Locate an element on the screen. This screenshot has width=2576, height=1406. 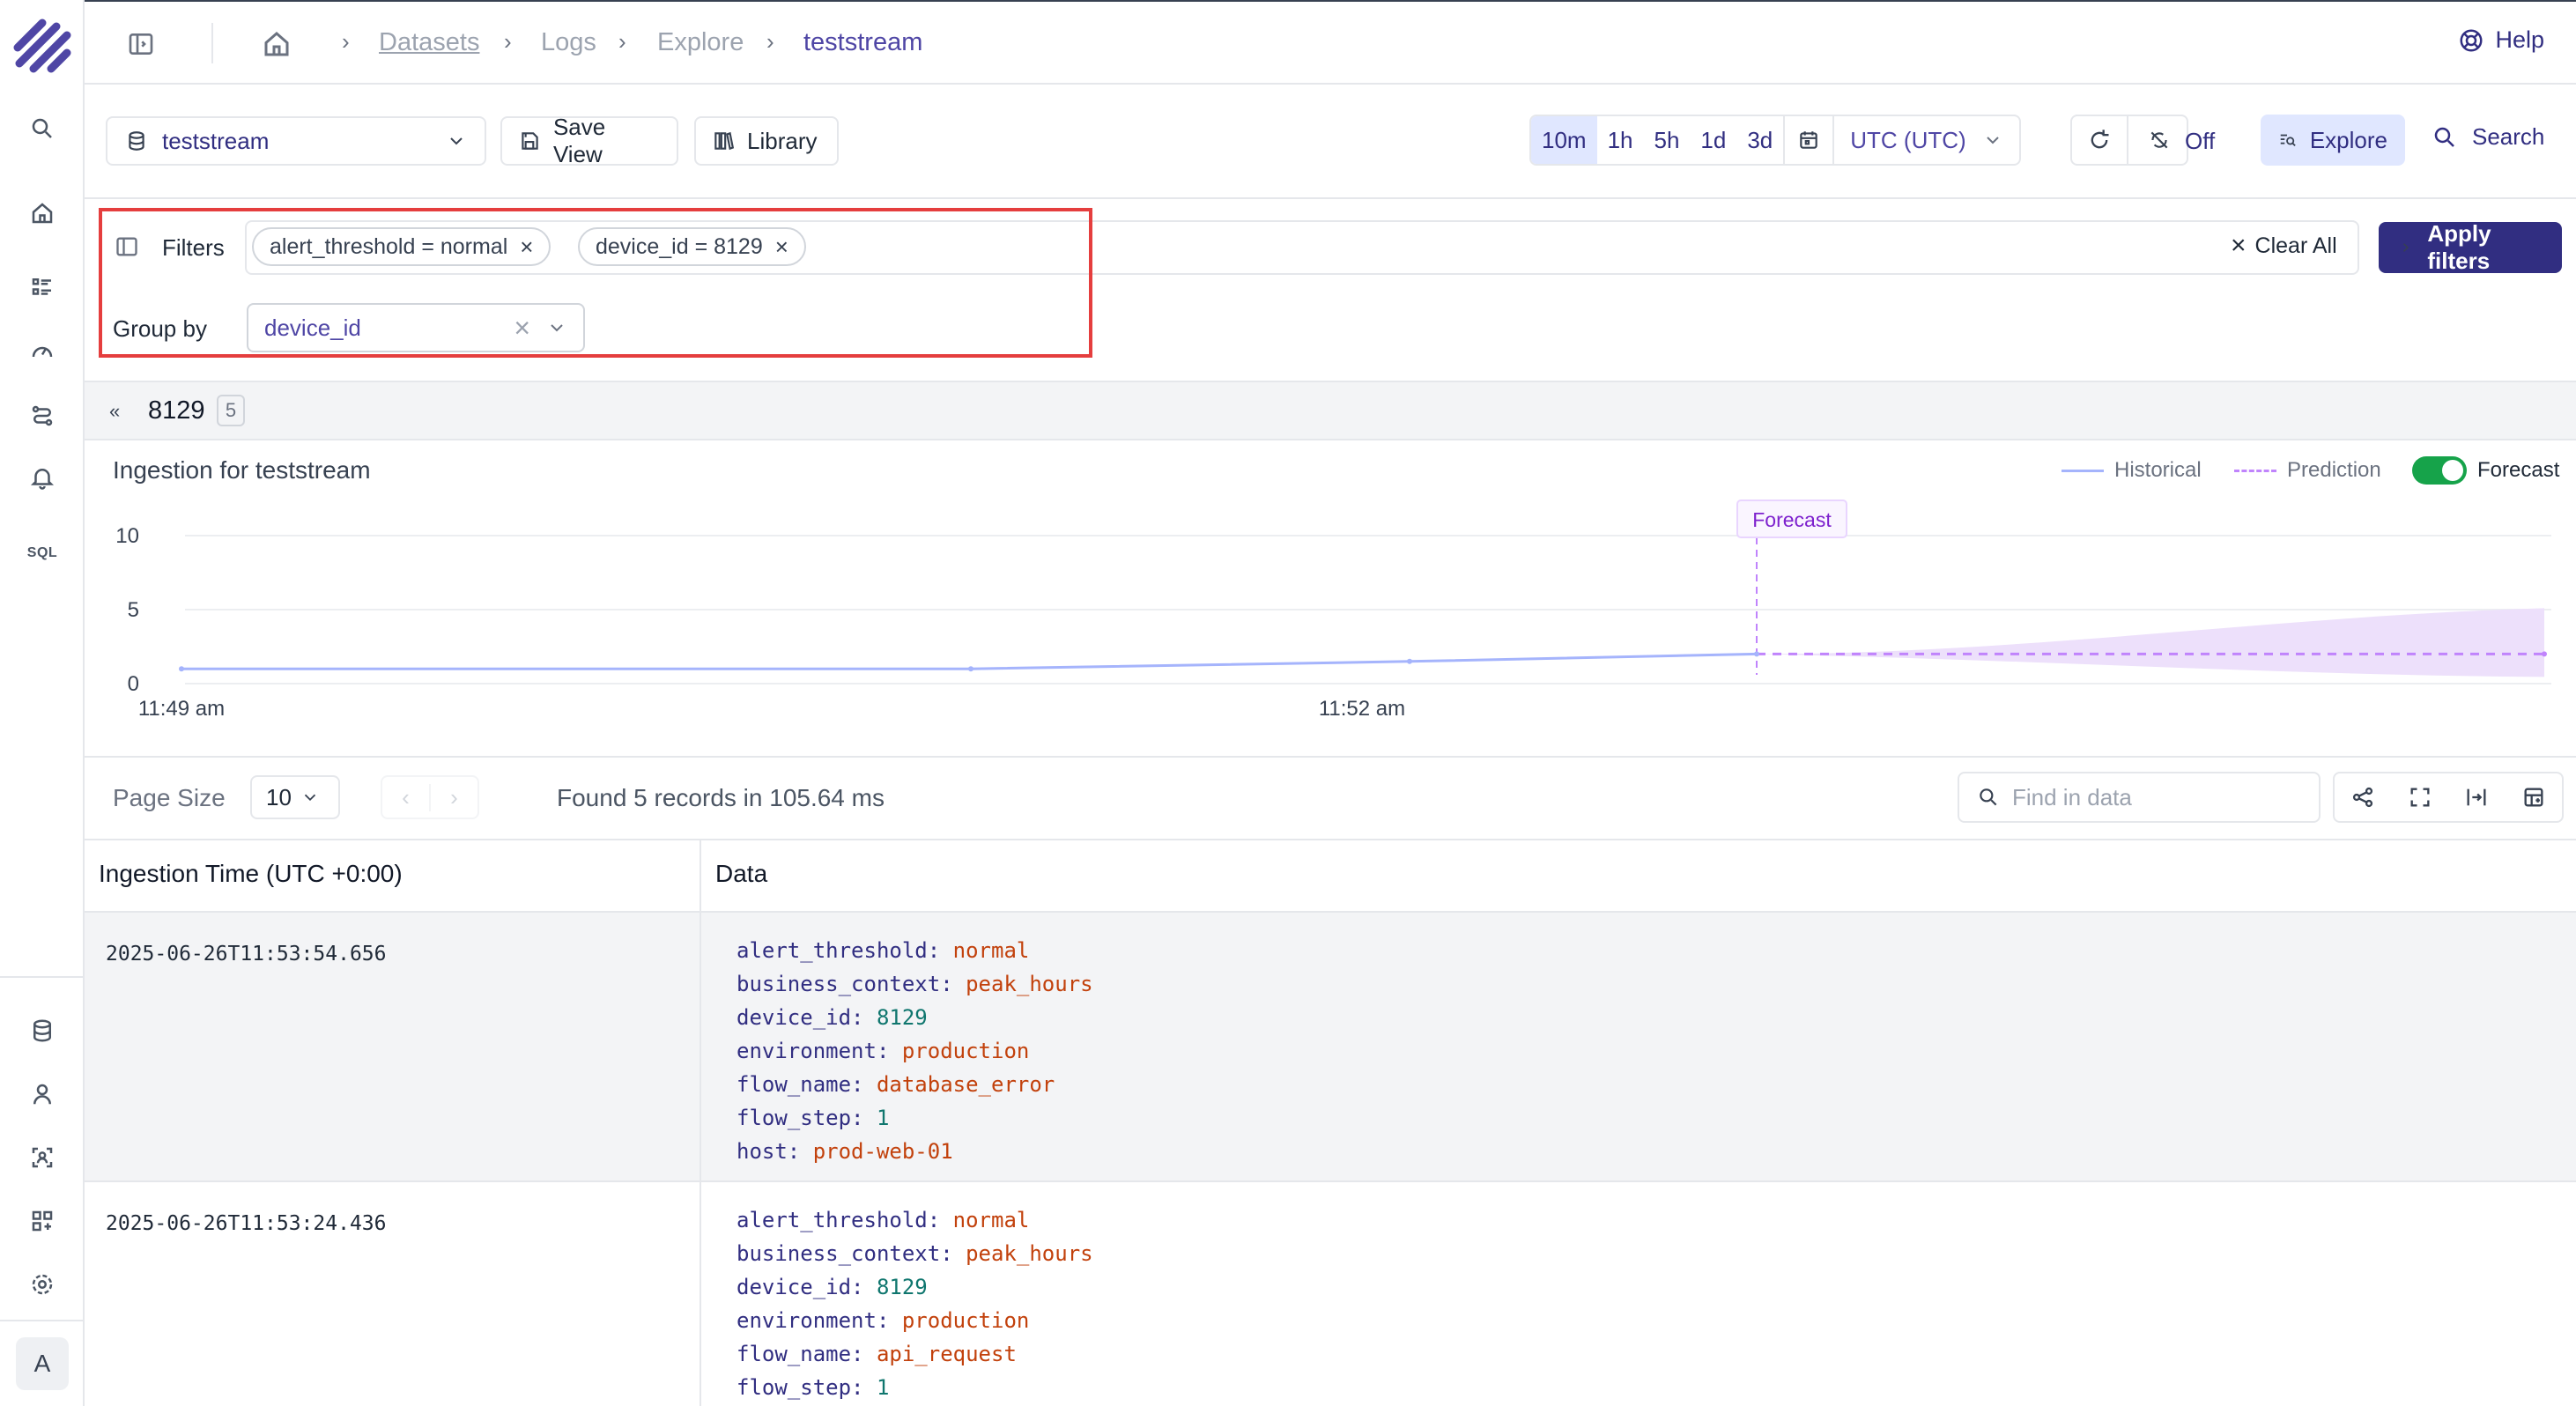
y-tick-label: 5 is located at coordinates (133, 610).